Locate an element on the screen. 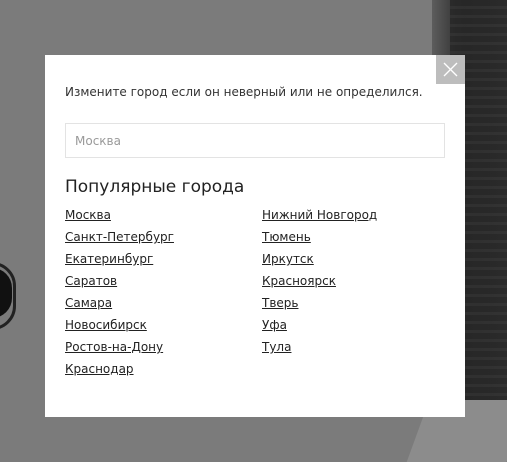 Image resolution: width=507 pixels, height=462 pixels. list-item: Санкт-Петербург is located at coordinates (119, 239).